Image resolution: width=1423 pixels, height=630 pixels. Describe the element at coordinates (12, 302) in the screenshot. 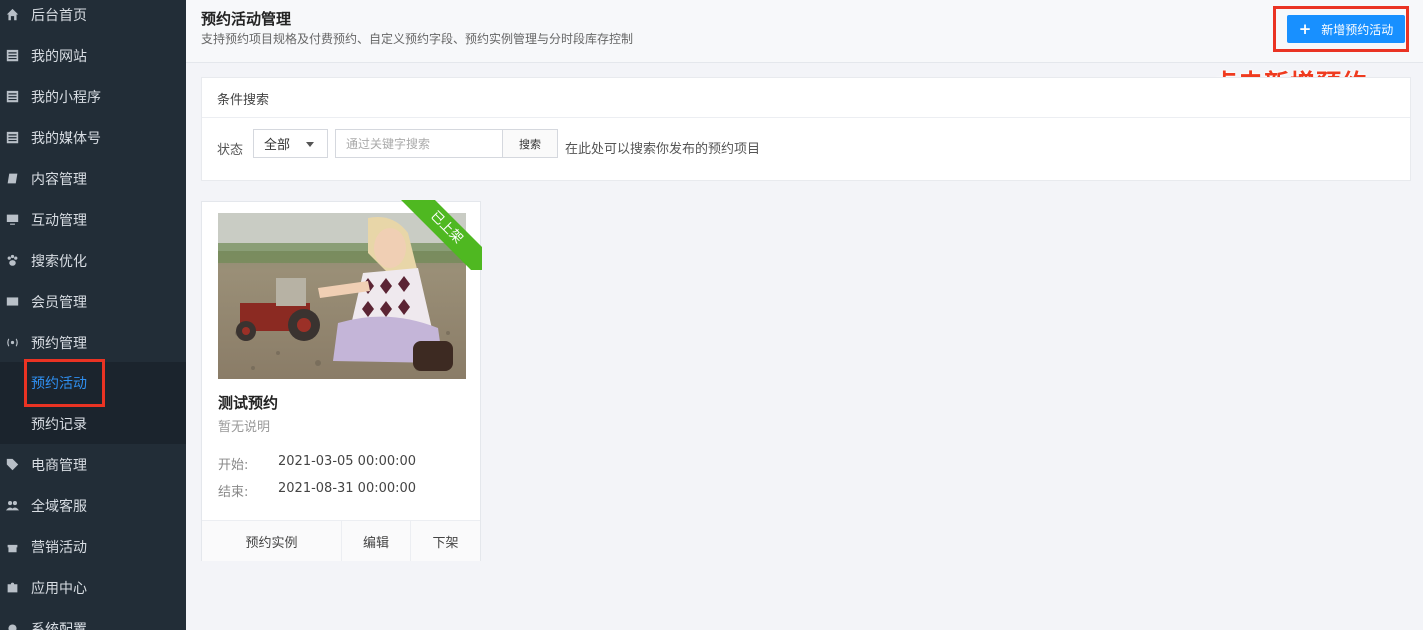

I see `id-card-icon` at that location.